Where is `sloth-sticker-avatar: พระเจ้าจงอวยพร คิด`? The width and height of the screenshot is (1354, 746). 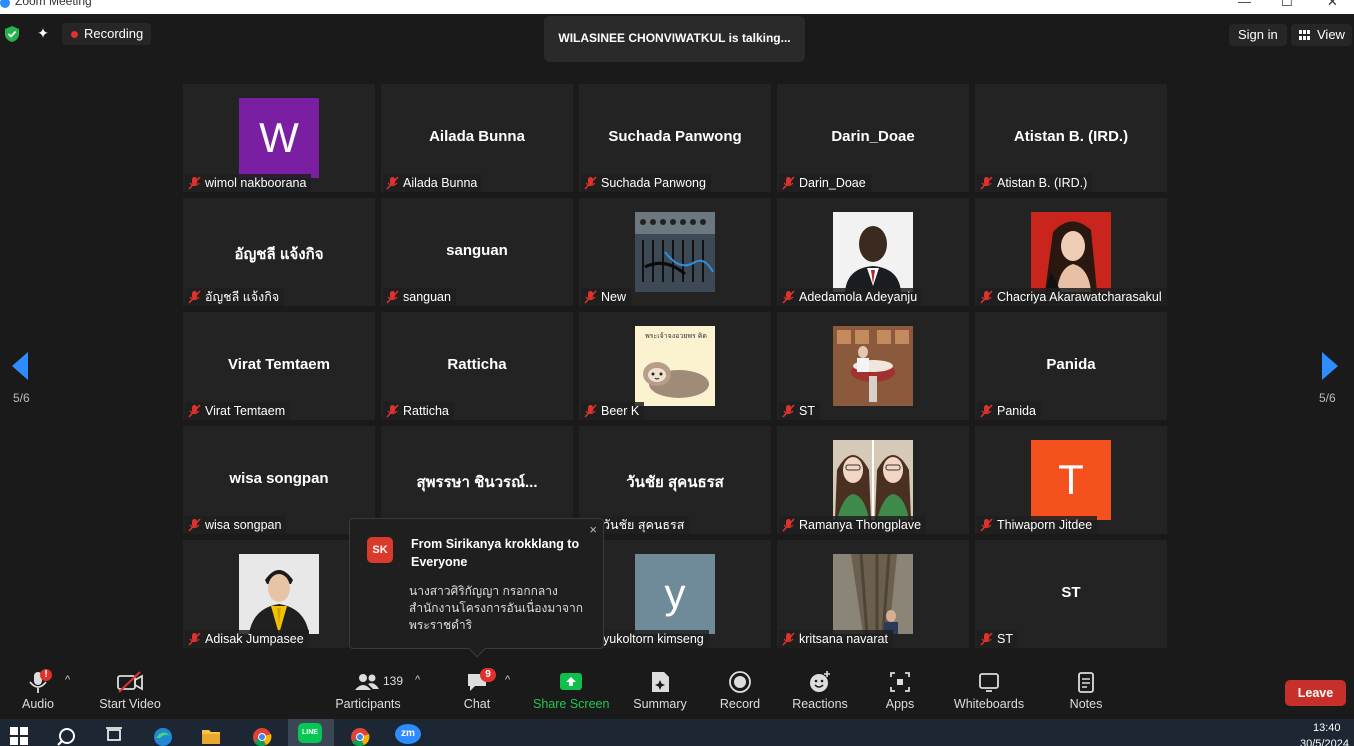
sloth-sticker-avatar: พระเจ้าจงอวยพร คิด is located at coordinates (675, 366).